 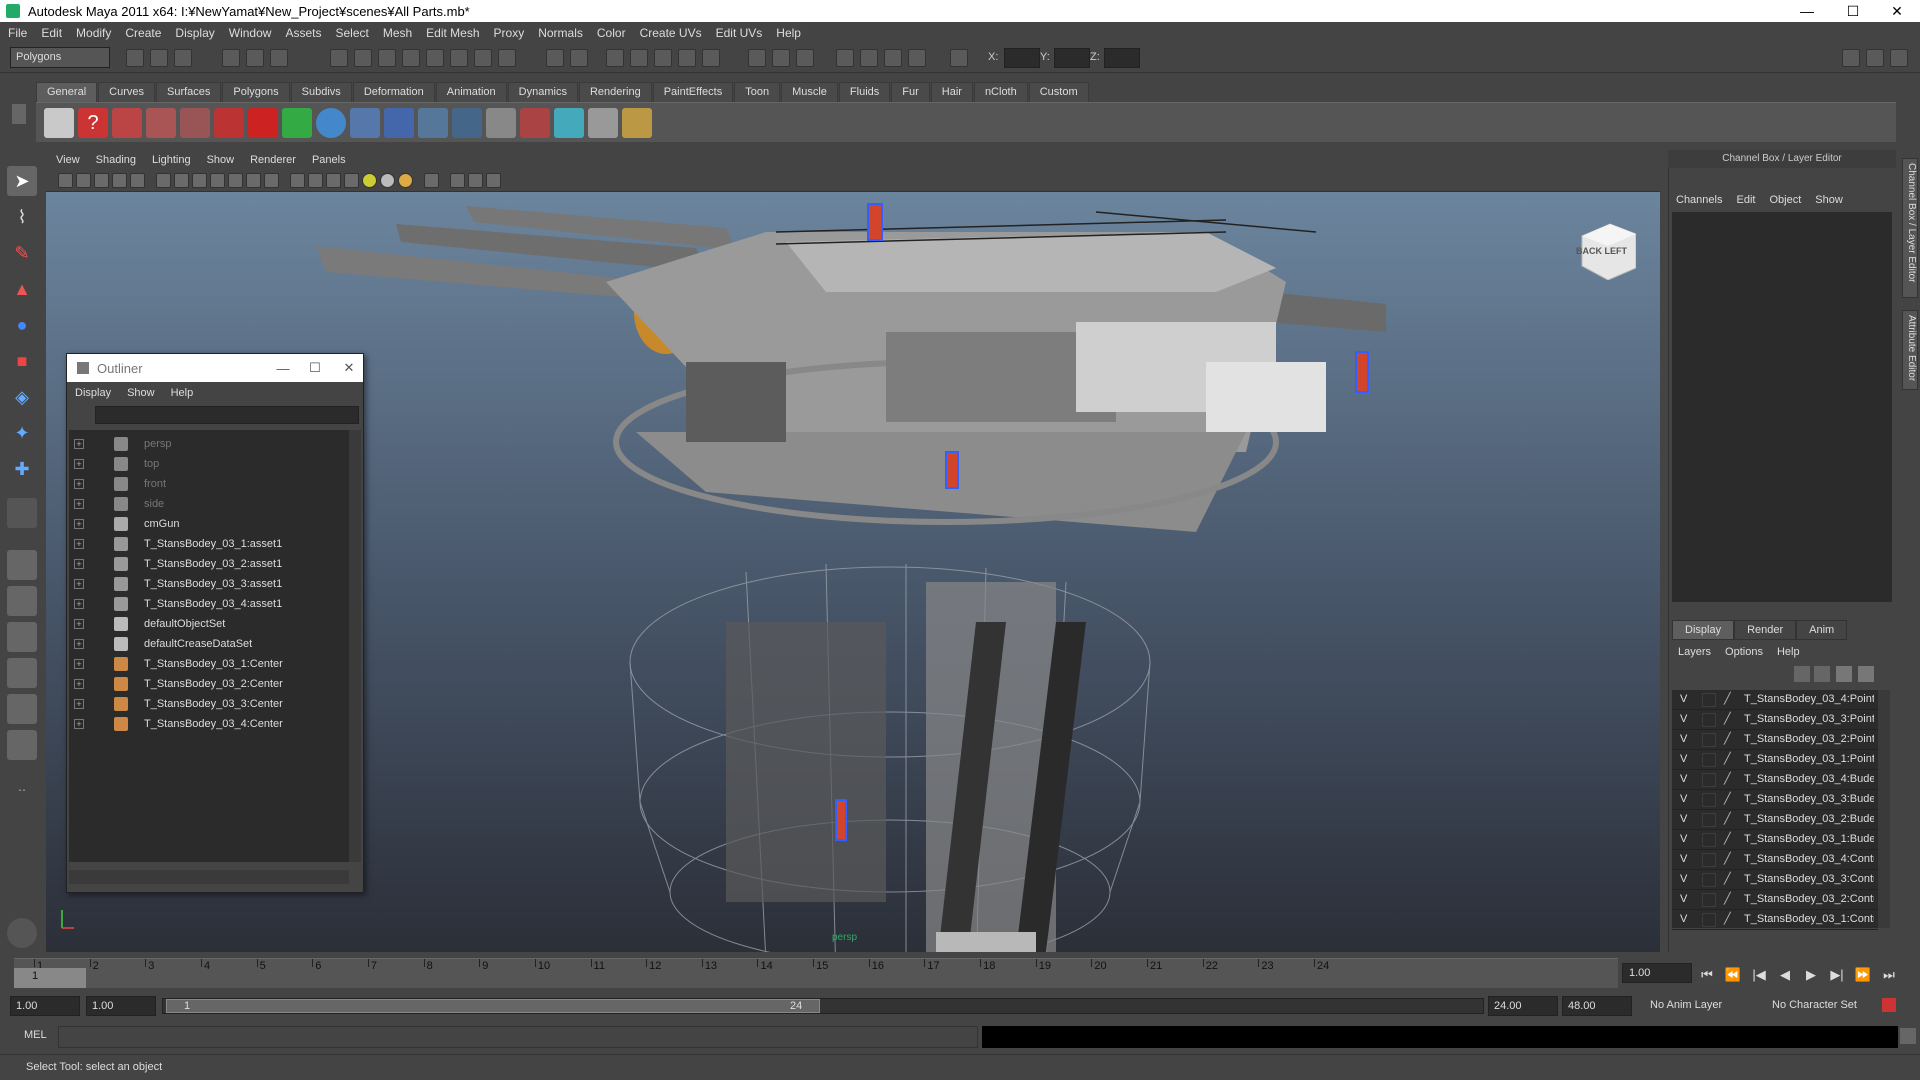 I want to click on outliner-vertical-scrollbar, so click(x=355, y=646).